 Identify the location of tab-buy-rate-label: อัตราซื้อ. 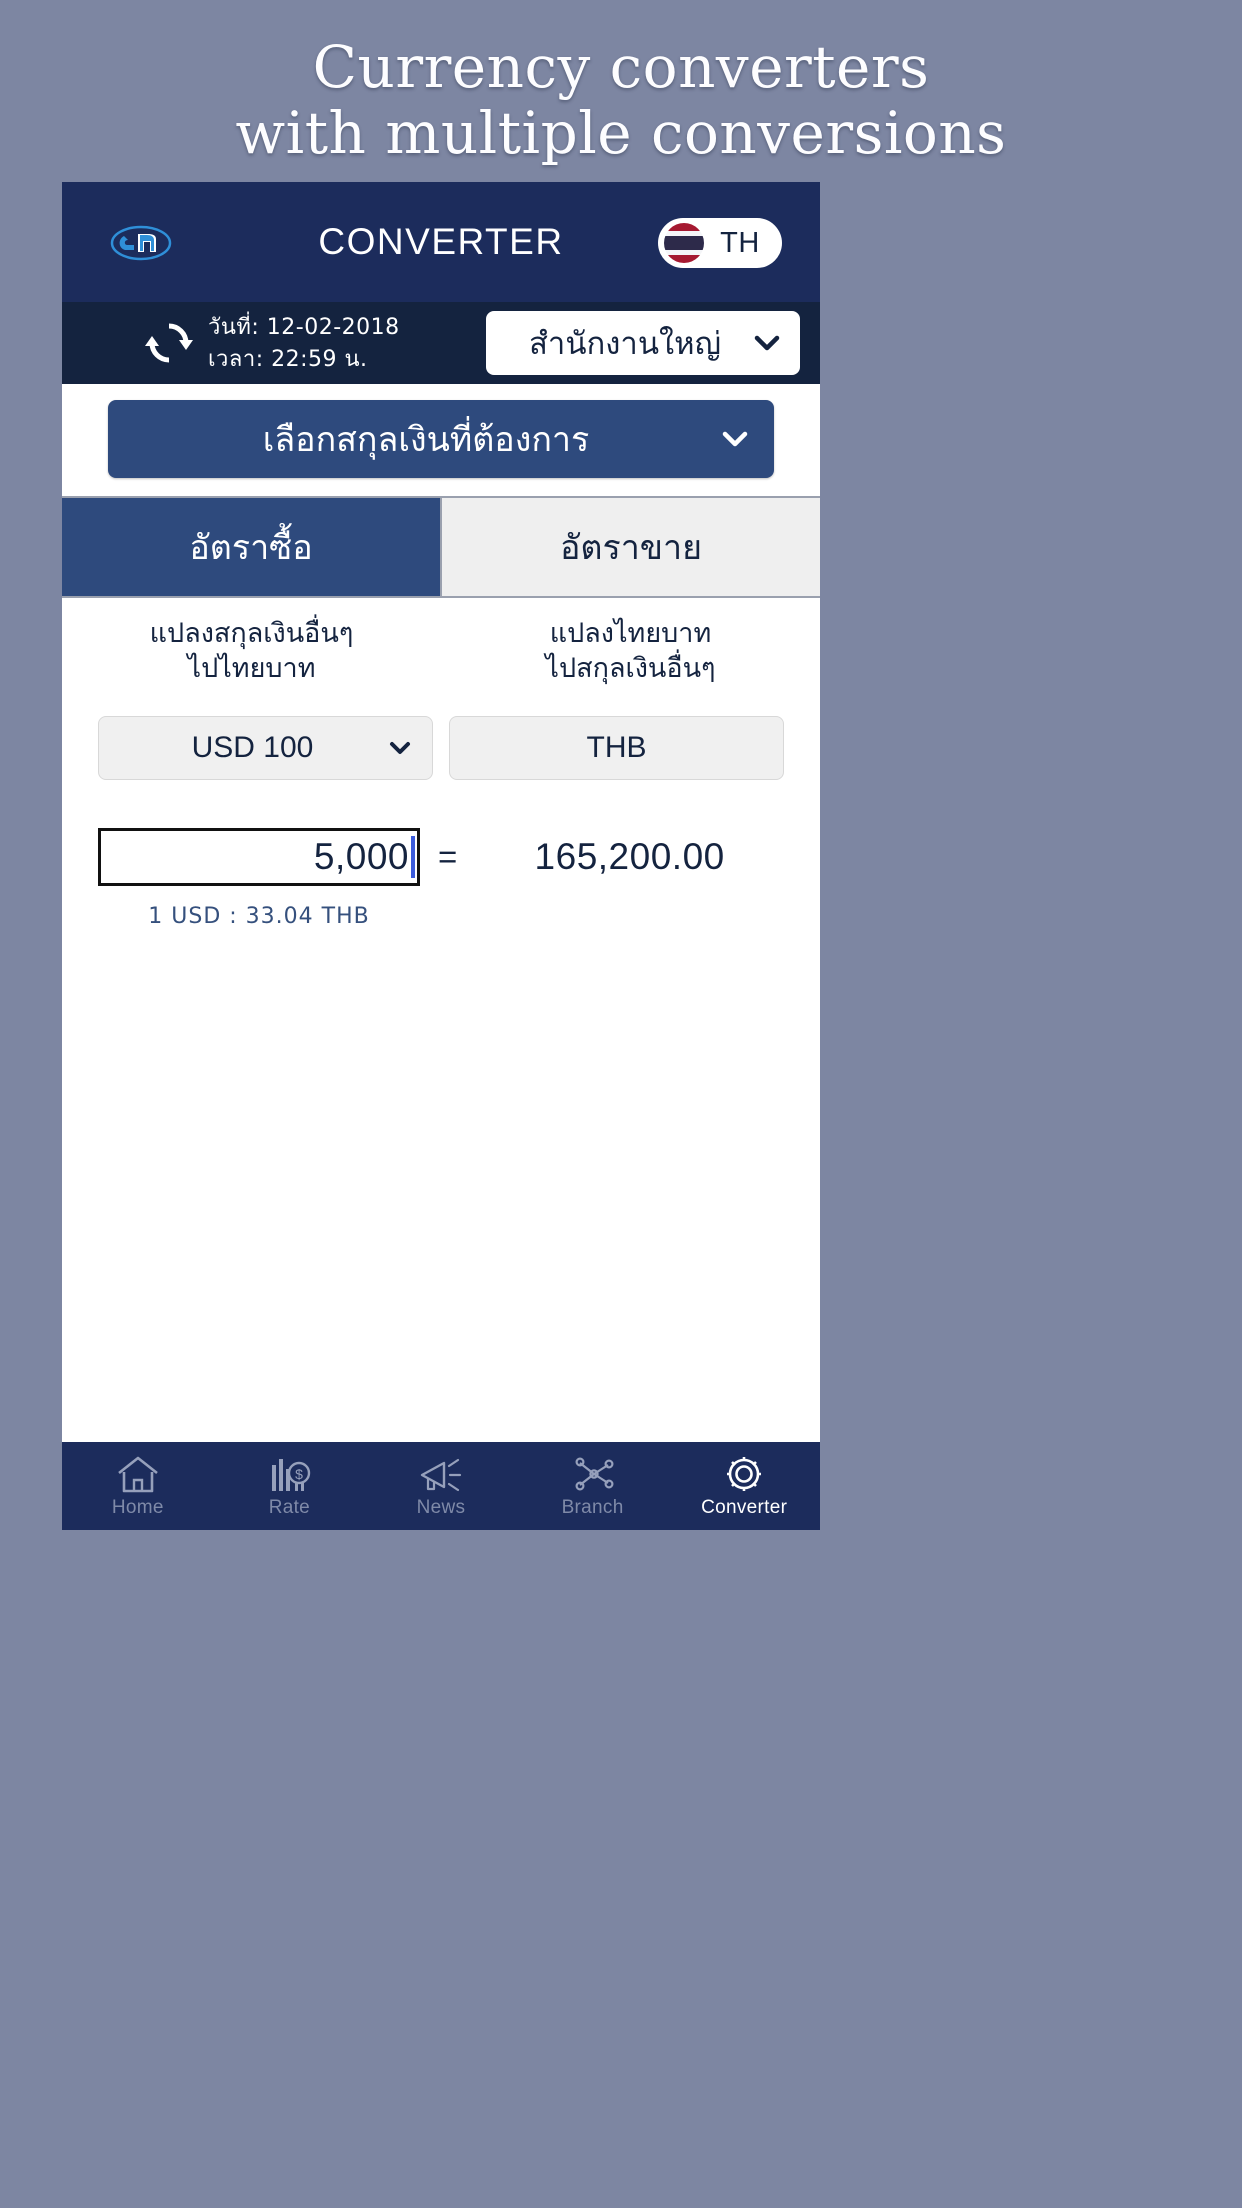
(251, 548).